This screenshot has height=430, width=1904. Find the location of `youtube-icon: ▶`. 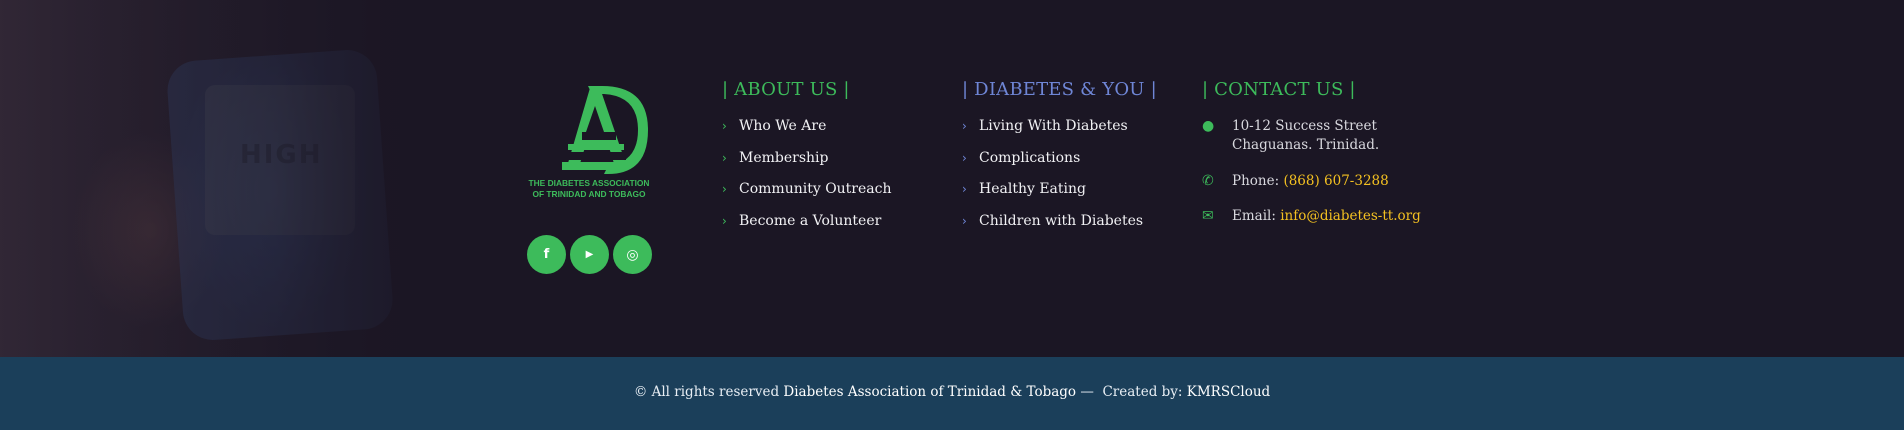

youtube-icon: ▶ is located at coordinates (589, 254).